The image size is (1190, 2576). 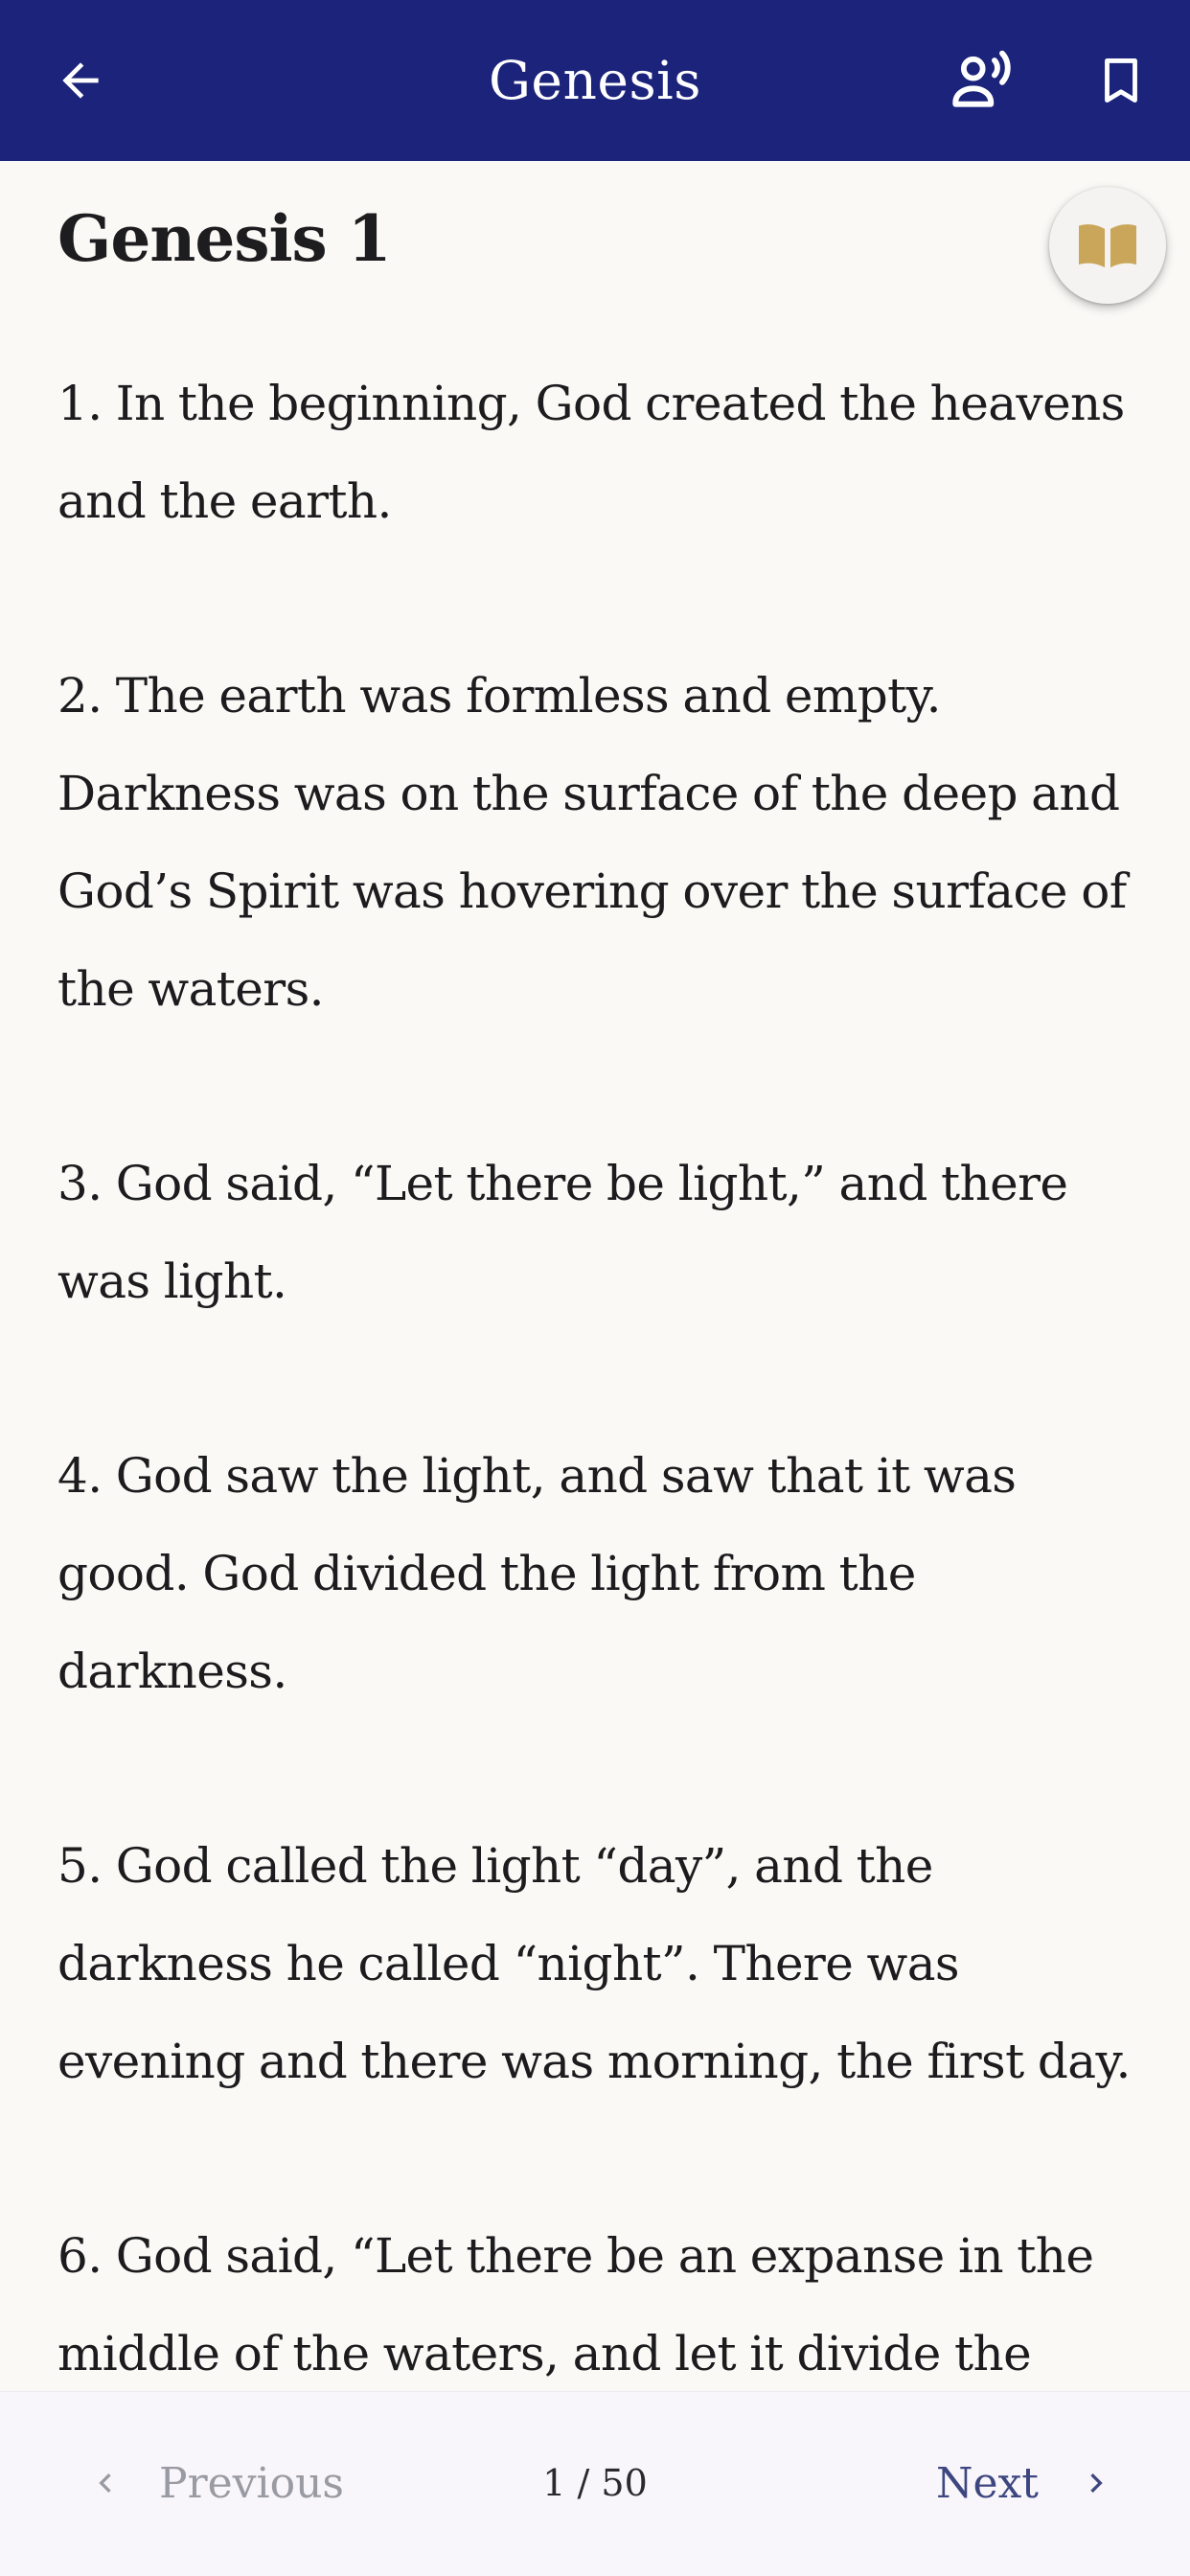 I want to click on open-book-icon, so click(x=1107, y=246).